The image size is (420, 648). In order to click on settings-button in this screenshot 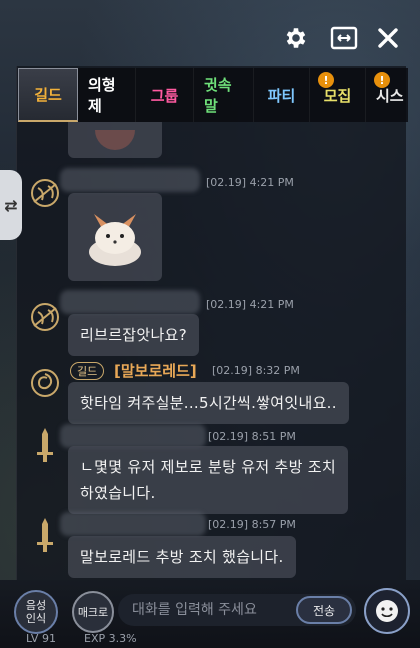, I will do `click(296, 38)`.